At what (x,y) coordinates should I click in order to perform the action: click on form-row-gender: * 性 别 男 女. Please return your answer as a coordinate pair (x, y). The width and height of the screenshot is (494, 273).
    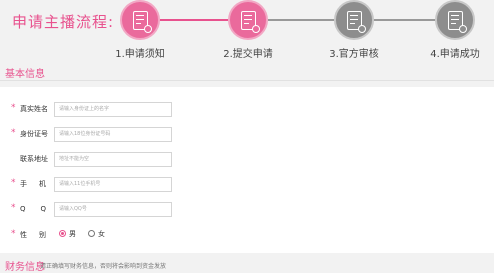
    Looking at the image, I should click on (247, 236).